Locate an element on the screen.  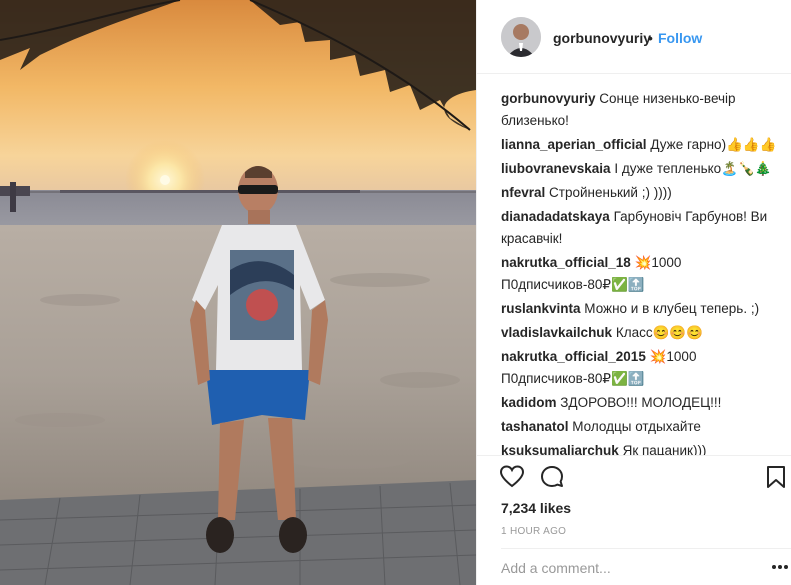
comment-icon is located at coordinates (552, 477).